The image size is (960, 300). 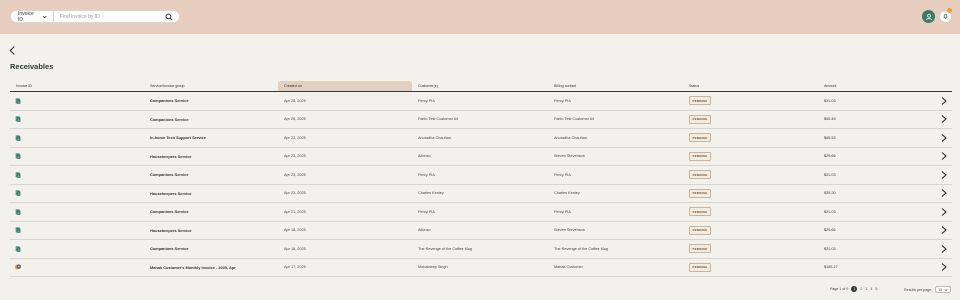 What do you see at coordinates (615, 86) in the screenshot?
I see `column-header-billing-contact: Billing contact` at bounding box center [615, 86].